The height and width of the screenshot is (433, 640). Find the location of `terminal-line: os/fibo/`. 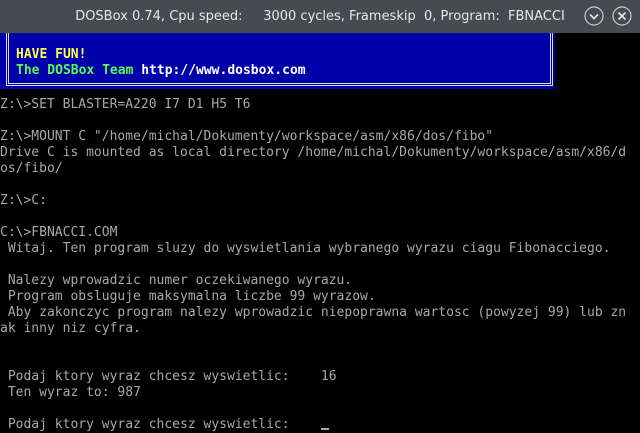

terminal-line: os/fibo/ is located at coordinates (31, 168).